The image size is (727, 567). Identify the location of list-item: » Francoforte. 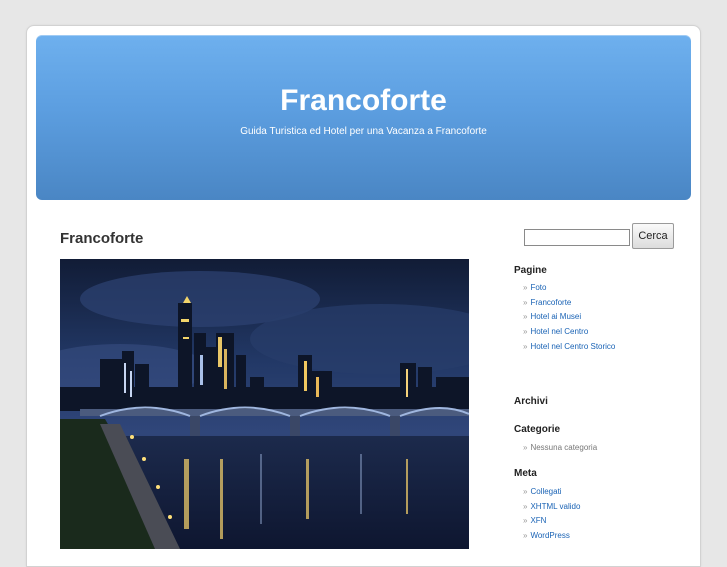
(569, 303).